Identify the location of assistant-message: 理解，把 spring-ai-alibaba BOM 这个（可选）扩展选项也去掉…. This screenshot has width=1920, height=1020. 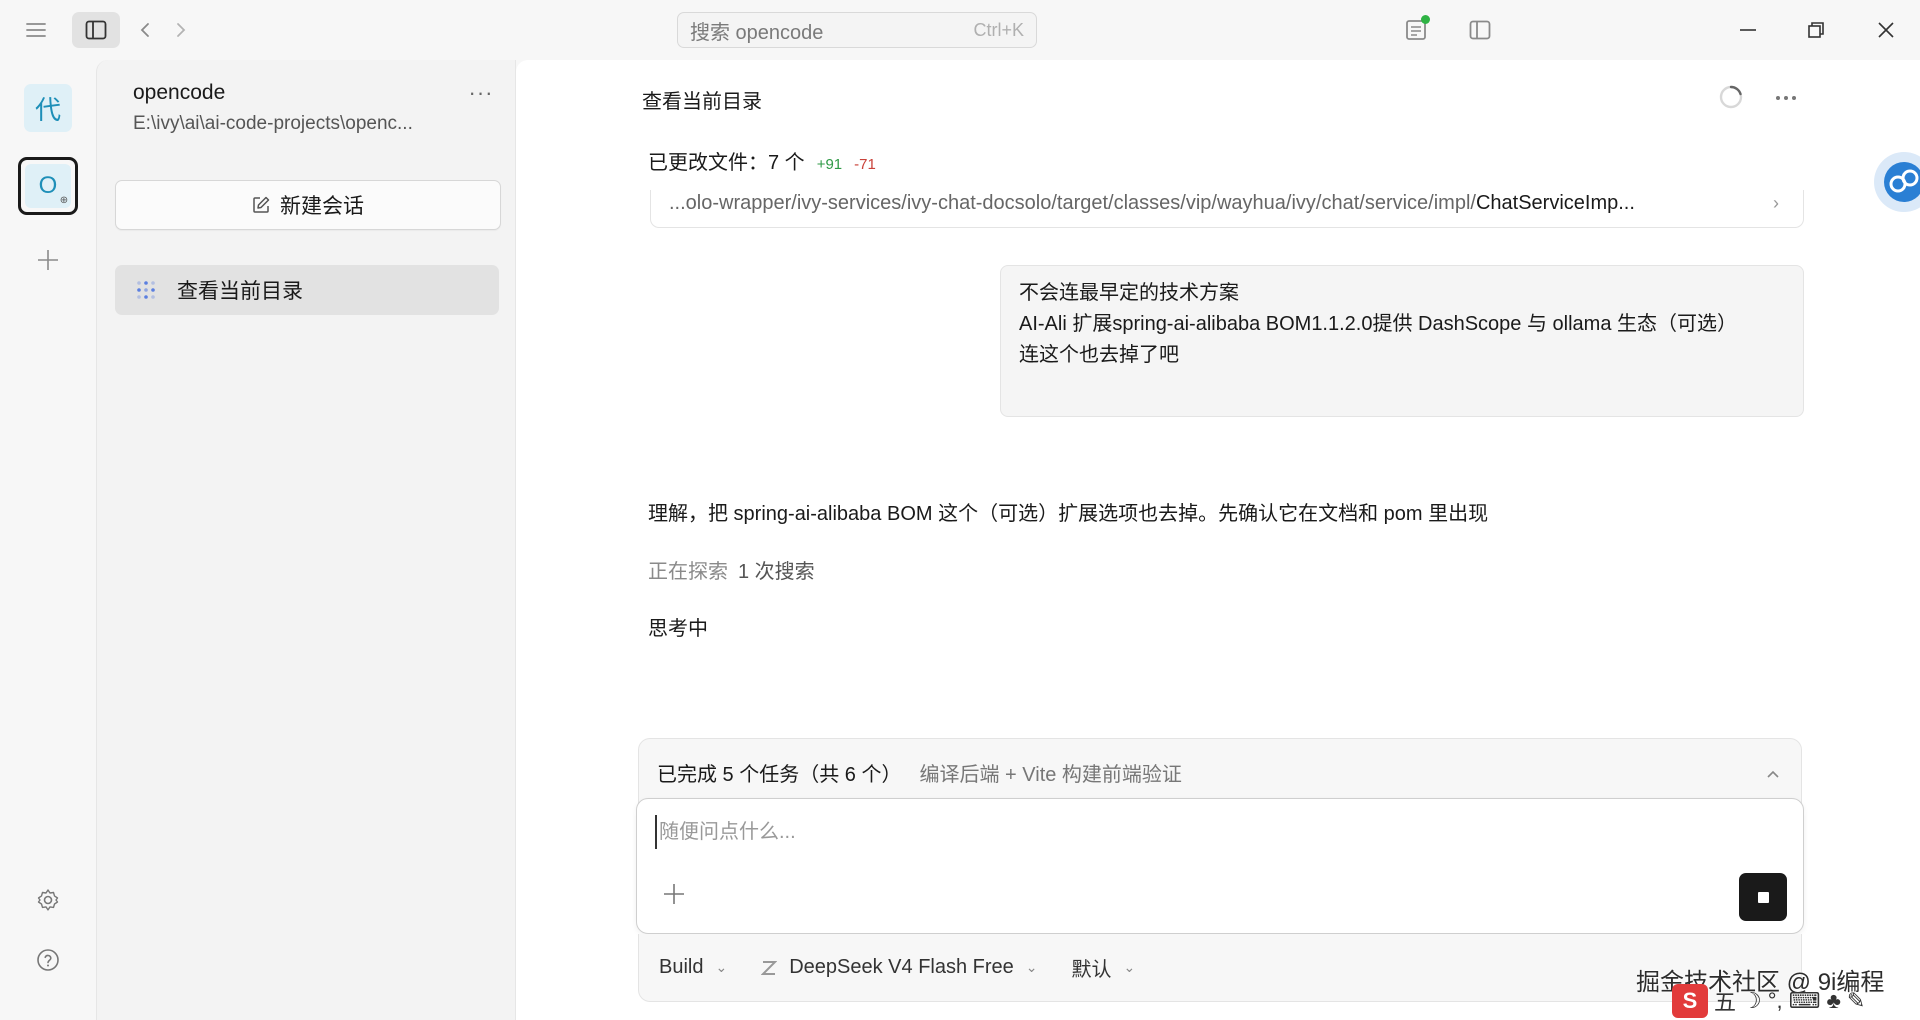
(1068, 514).